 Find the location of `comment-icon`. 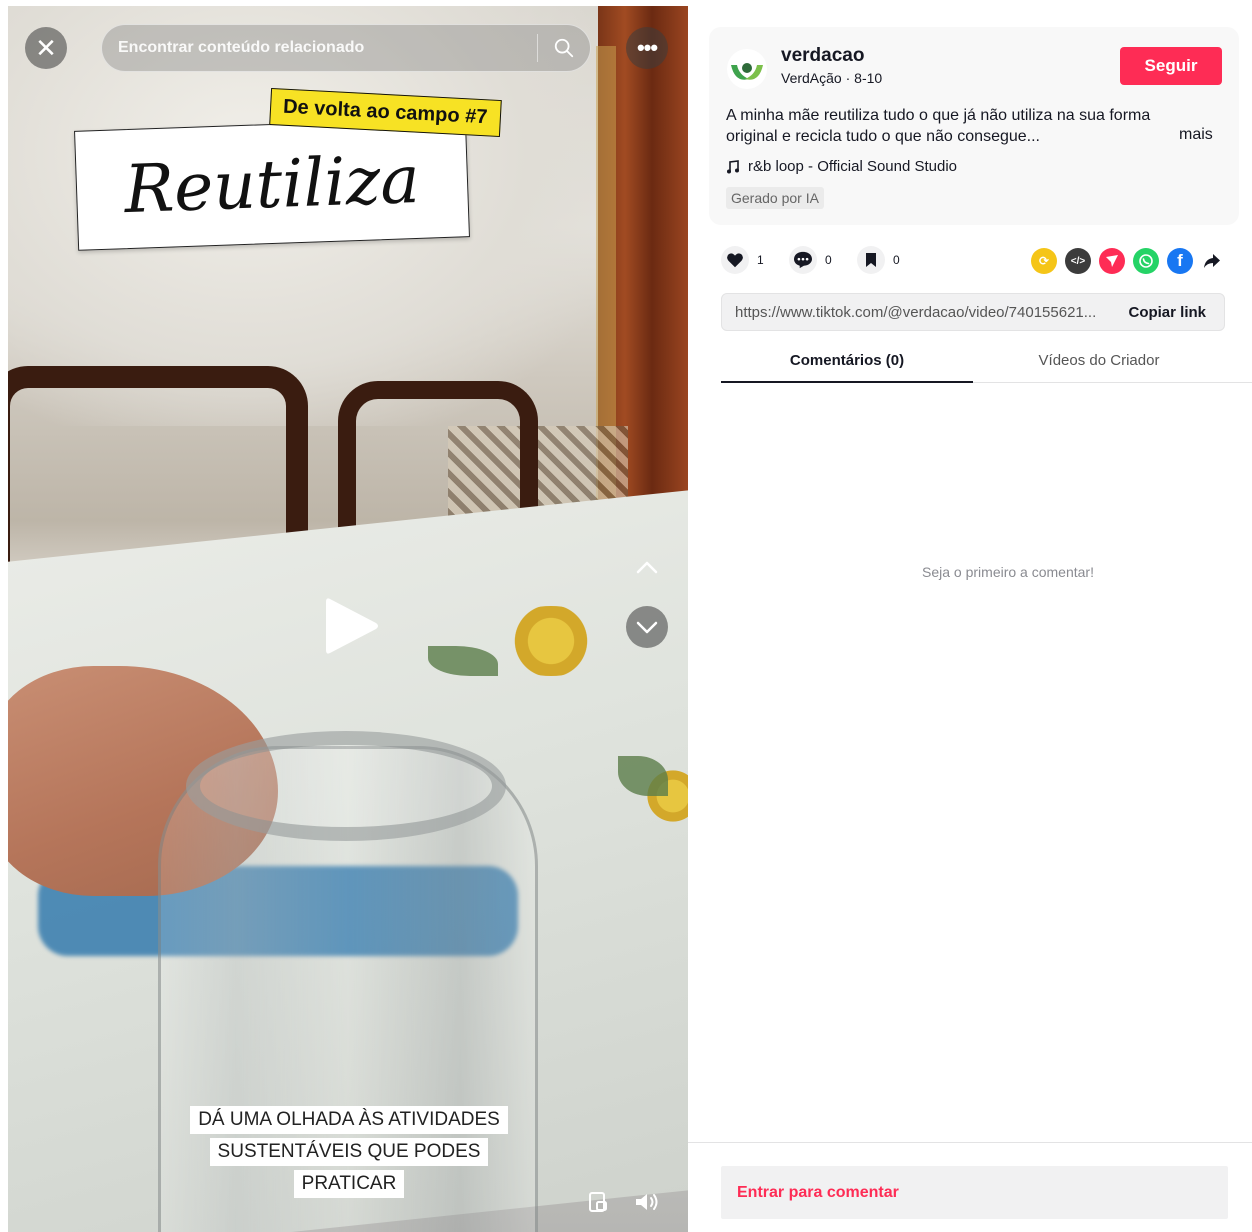

comment-icon is located at coordinates (803, 260).